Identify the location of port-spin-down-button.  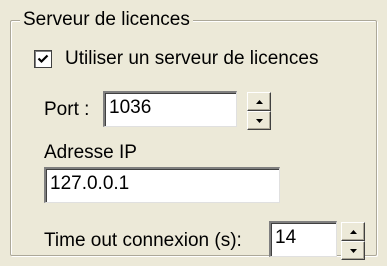
(259, 120).